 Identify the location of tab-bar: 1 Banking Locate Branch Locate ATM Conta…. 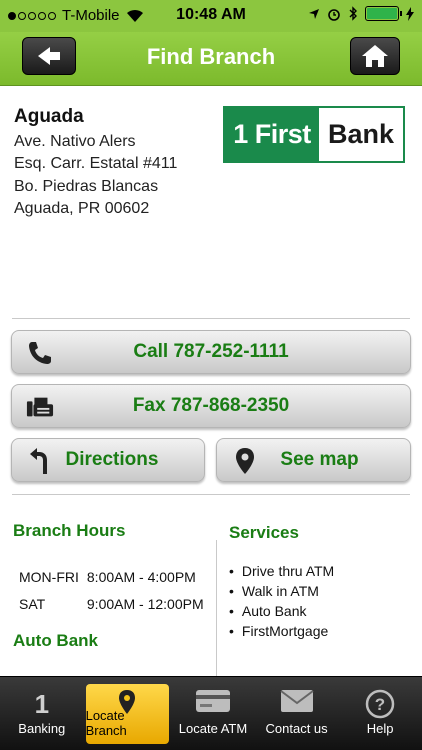
(211, 713).